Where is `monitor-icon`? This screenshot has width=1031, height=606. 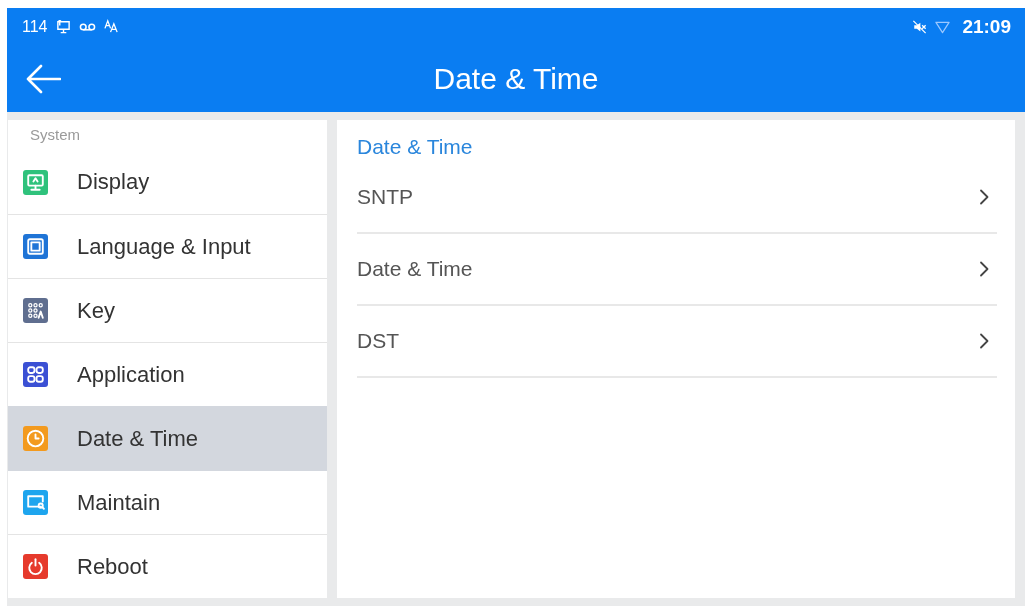 monitor-icon is located at coordinates (63, 26).